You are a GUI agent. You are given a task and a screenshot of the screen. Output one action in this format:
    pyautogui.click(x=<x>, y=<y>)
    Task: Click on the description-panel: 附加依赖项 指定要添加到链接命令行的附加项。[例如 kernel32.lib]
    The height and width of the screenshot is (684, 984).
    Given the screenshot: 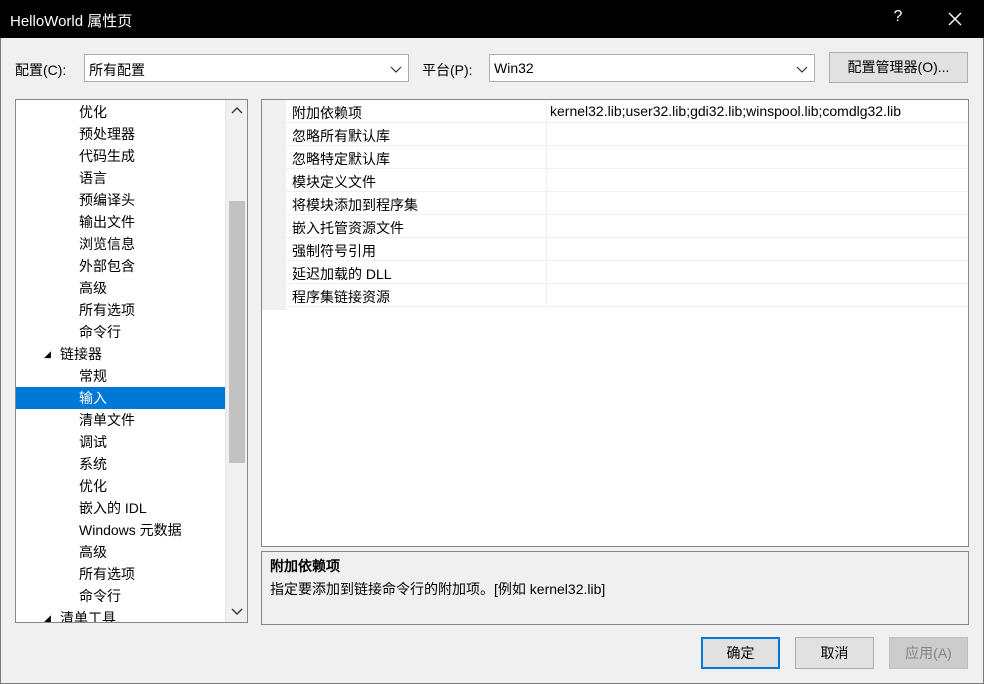 What is the action you would take?
    pyautogui.click(x=615, y=588)
    